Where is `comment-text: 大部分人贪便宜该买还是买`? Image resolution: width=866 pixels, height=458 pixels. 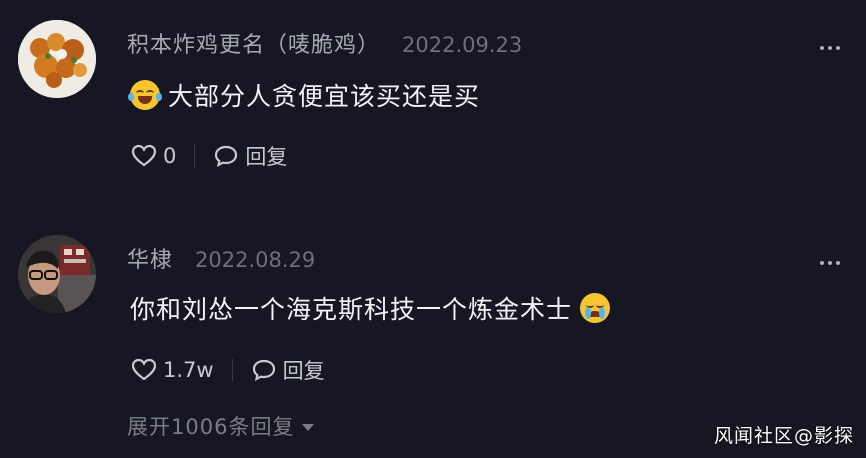
comment-text: 大部分人贪便宜该买还是买 is located at coordinates (304, 95).